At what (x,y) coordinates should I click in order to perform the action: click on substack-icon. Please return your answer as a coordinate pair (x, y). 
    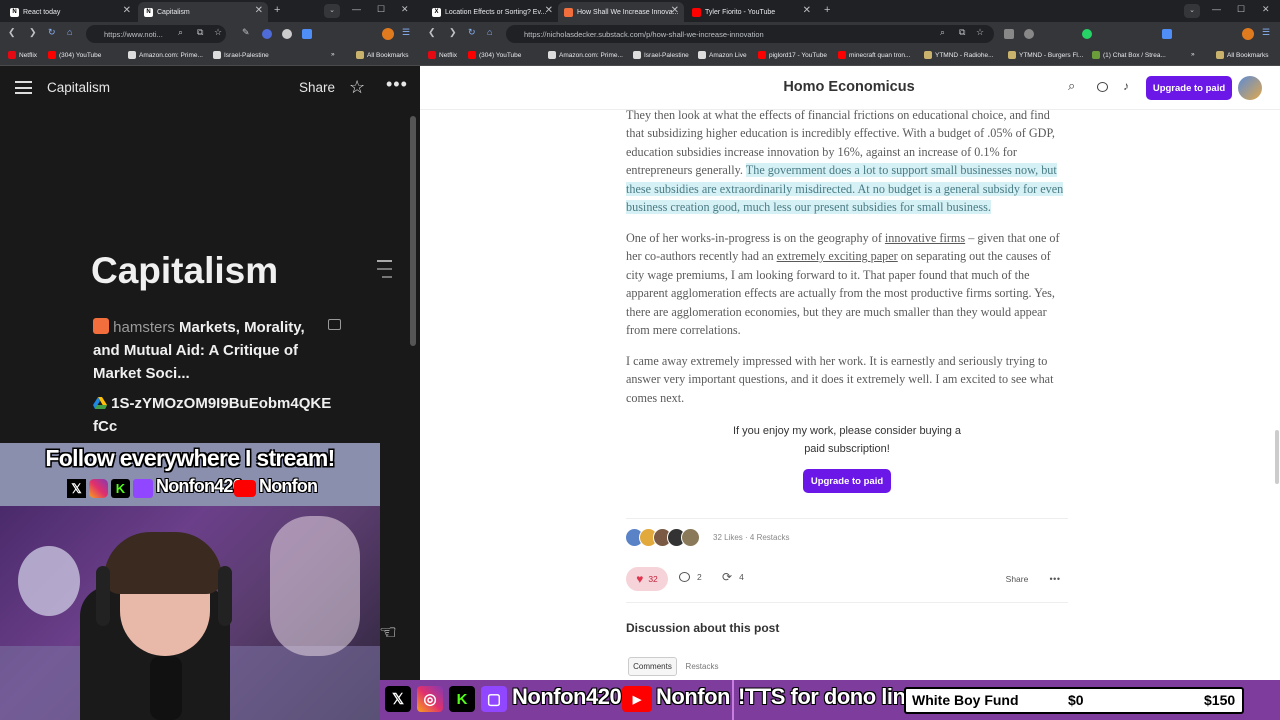
    Looking at the image, I should click on (568, 12).